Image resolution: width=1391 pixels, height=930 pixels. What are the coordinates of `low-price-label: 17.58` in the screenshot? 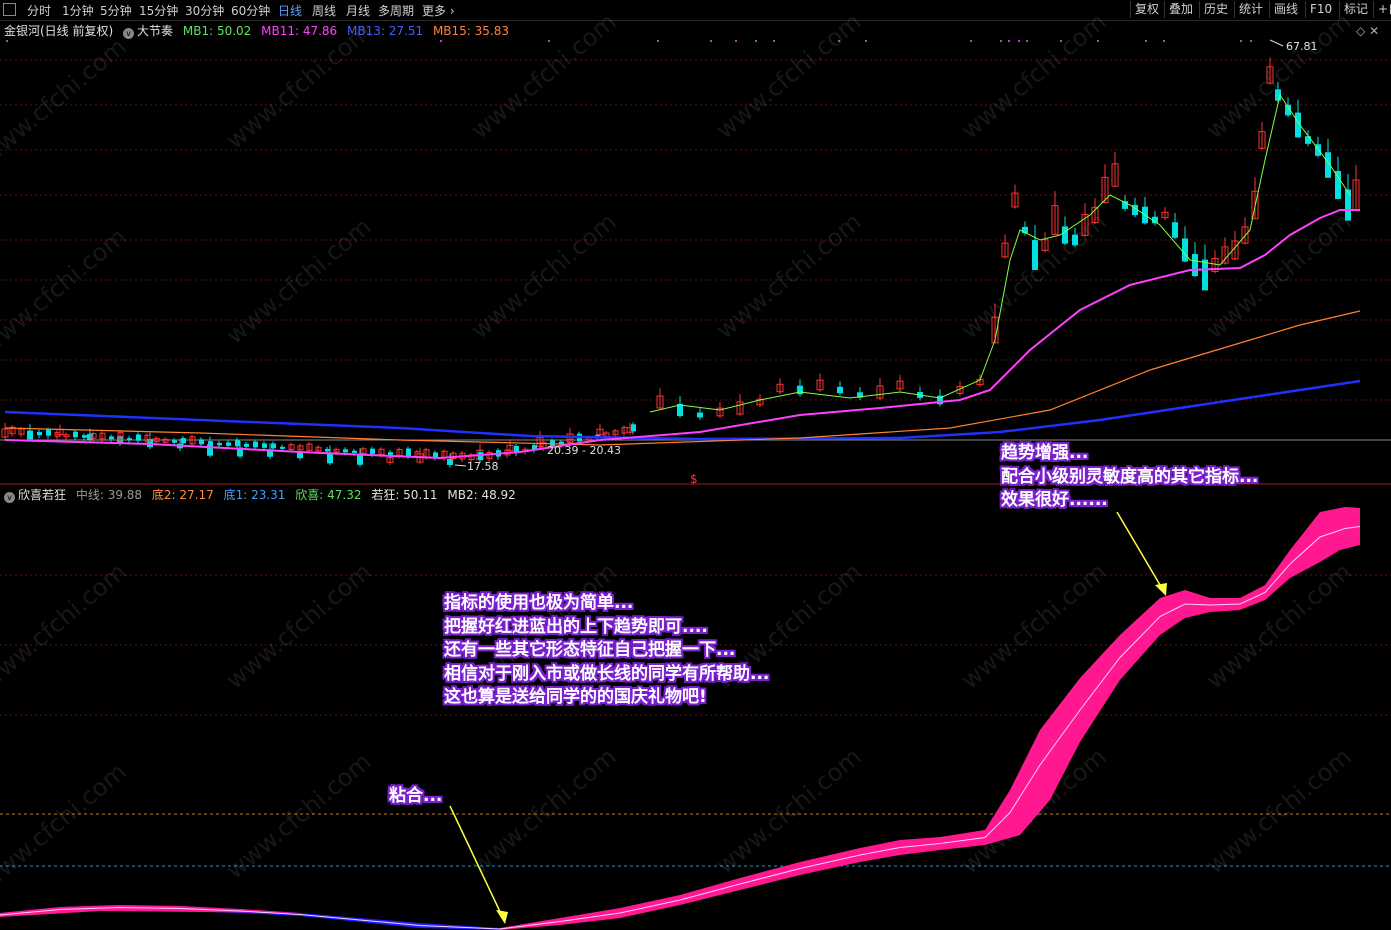 It's located at (483, 466).